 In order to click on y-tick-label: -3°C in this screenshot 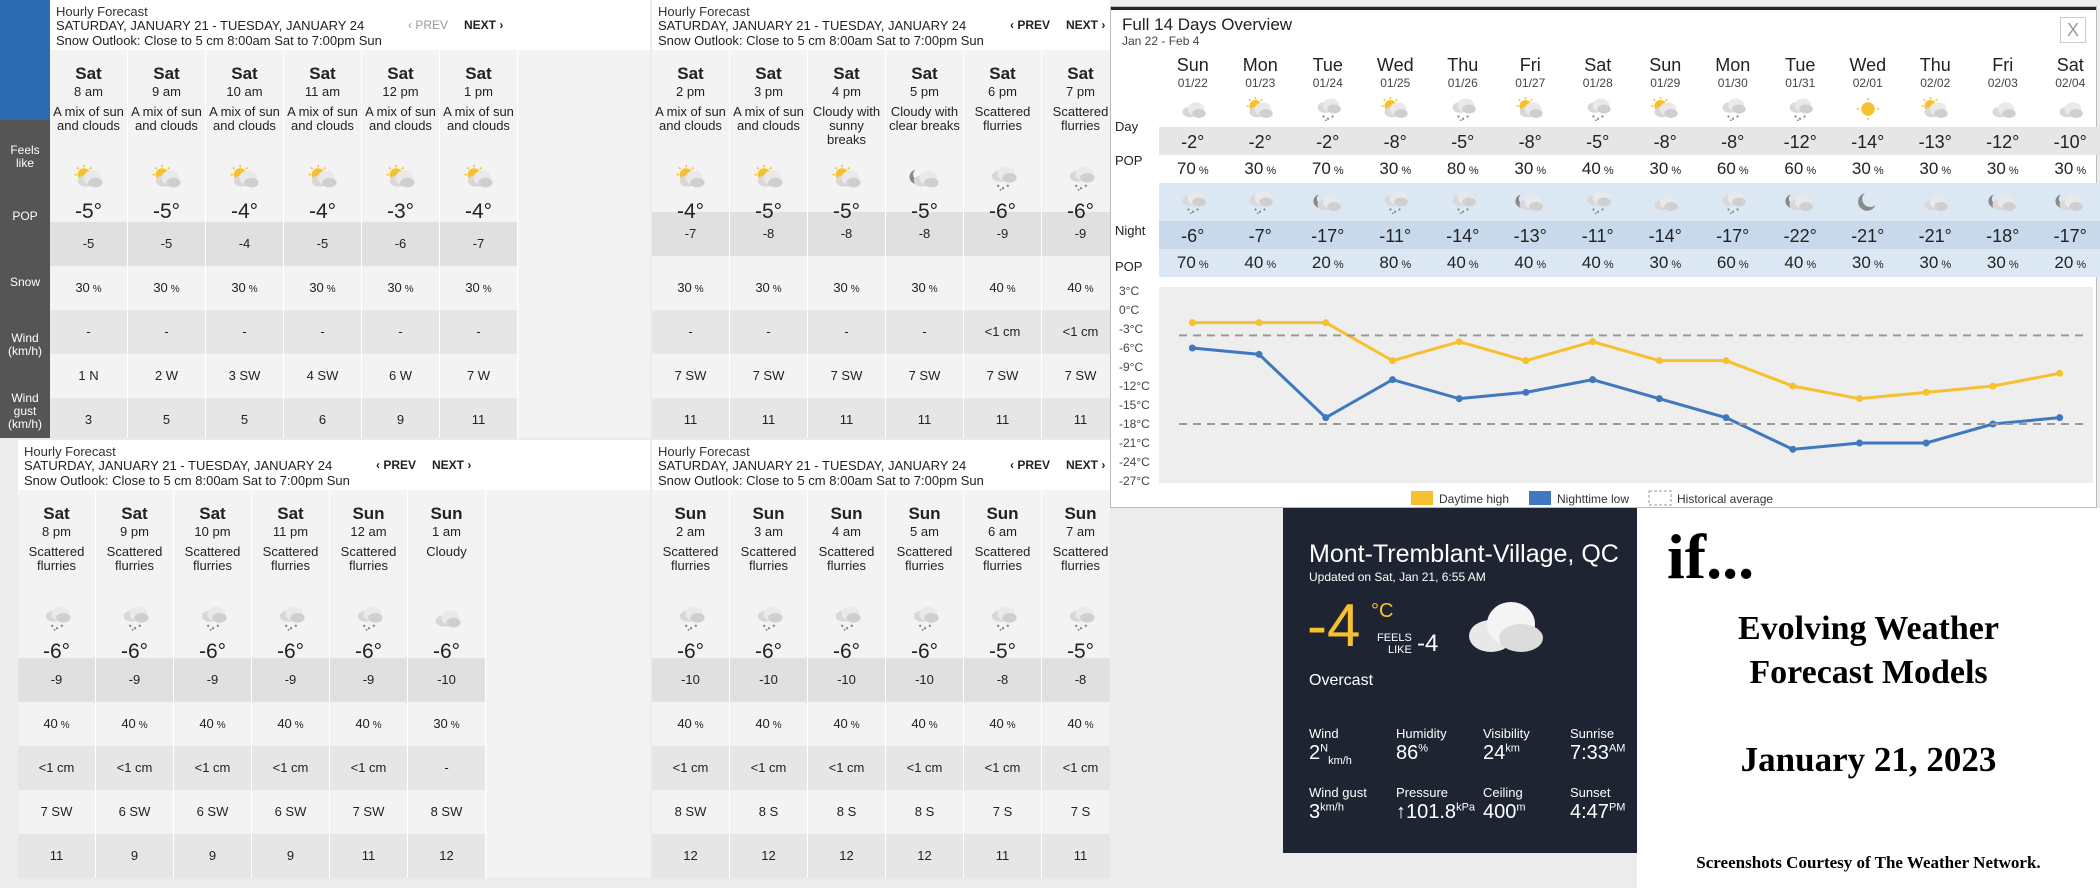, I will do `click(1131, 329)`.